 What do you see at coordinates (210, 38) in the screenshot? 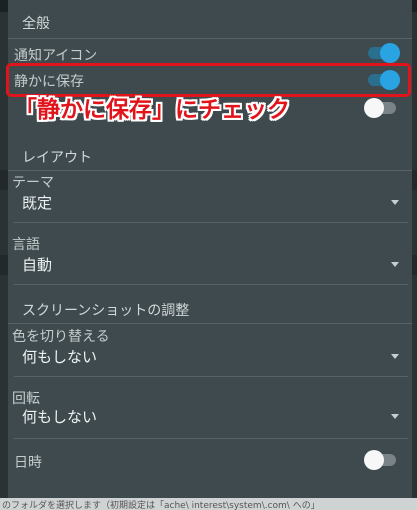
I see `section-general-divider` at bounding box center [210, 38].